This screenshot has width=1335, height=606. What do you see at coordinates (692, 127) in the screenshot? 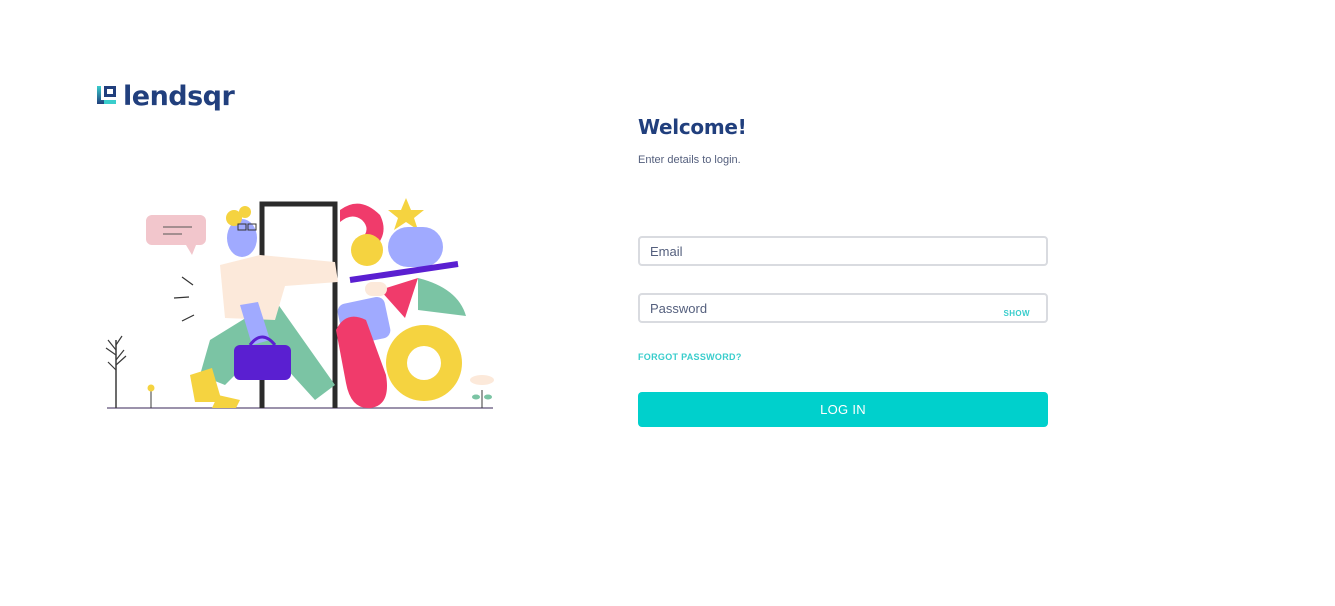
I see `page-title: Welcome!` at bounding box center [692, 127].